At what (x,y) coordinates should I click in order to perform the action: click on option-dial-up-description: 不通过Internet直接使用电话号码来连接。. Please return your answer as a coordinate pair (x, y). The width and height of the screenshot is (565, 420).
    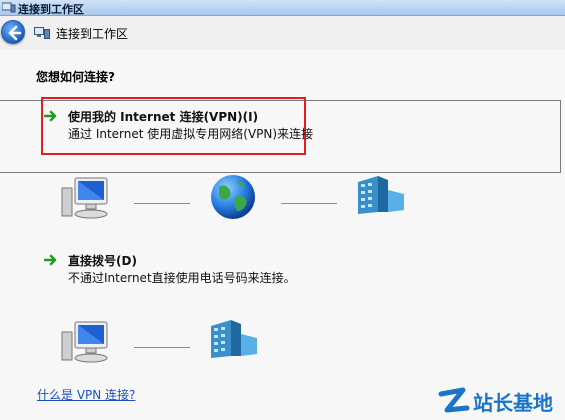
    Looking at the image, I should click on (182, 278).